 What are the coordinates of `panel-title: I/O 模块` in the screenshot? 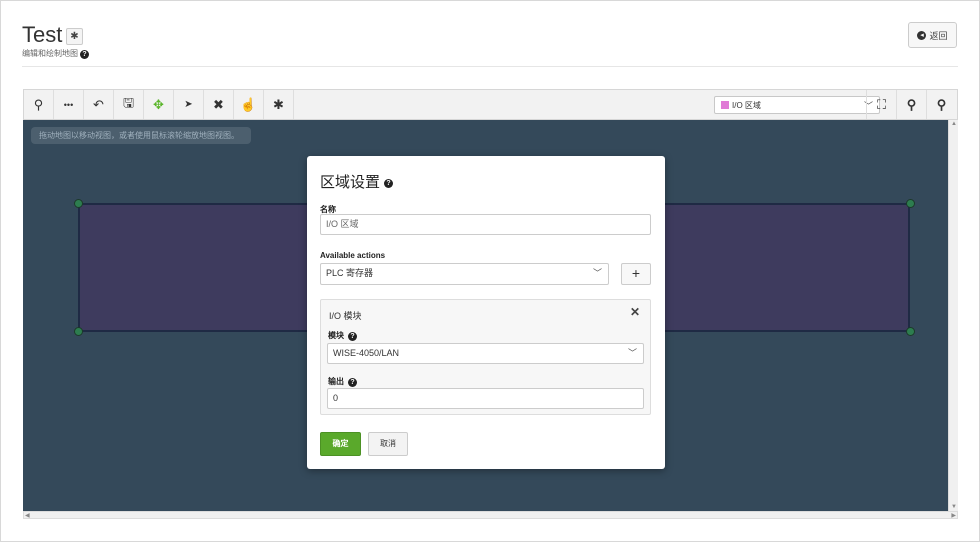 It's located at (345, 316).